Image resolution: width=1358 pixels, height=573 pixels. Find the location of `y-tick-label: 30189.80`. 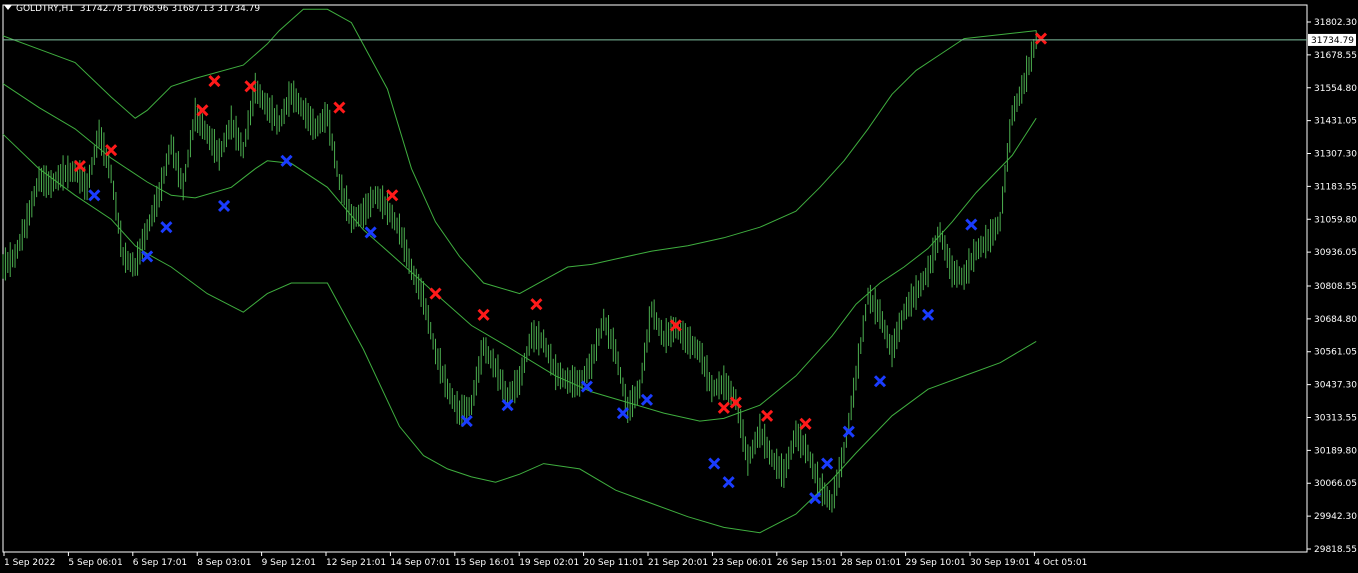

y-tick-label: 30189.80 is located at coordinates (1335, 451).